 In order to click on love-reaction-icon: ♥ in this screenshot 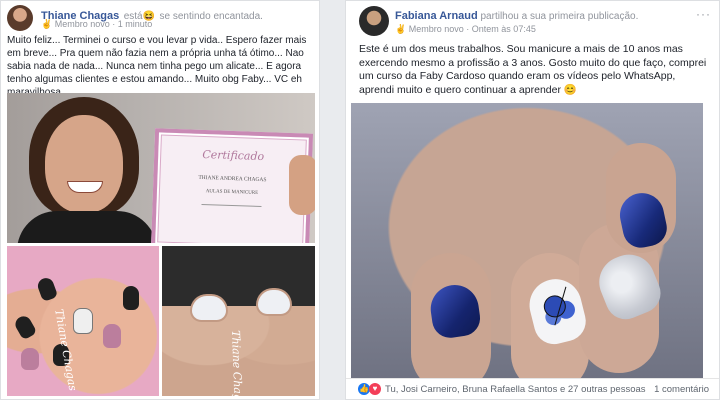, I will do `click(375, 389)`.